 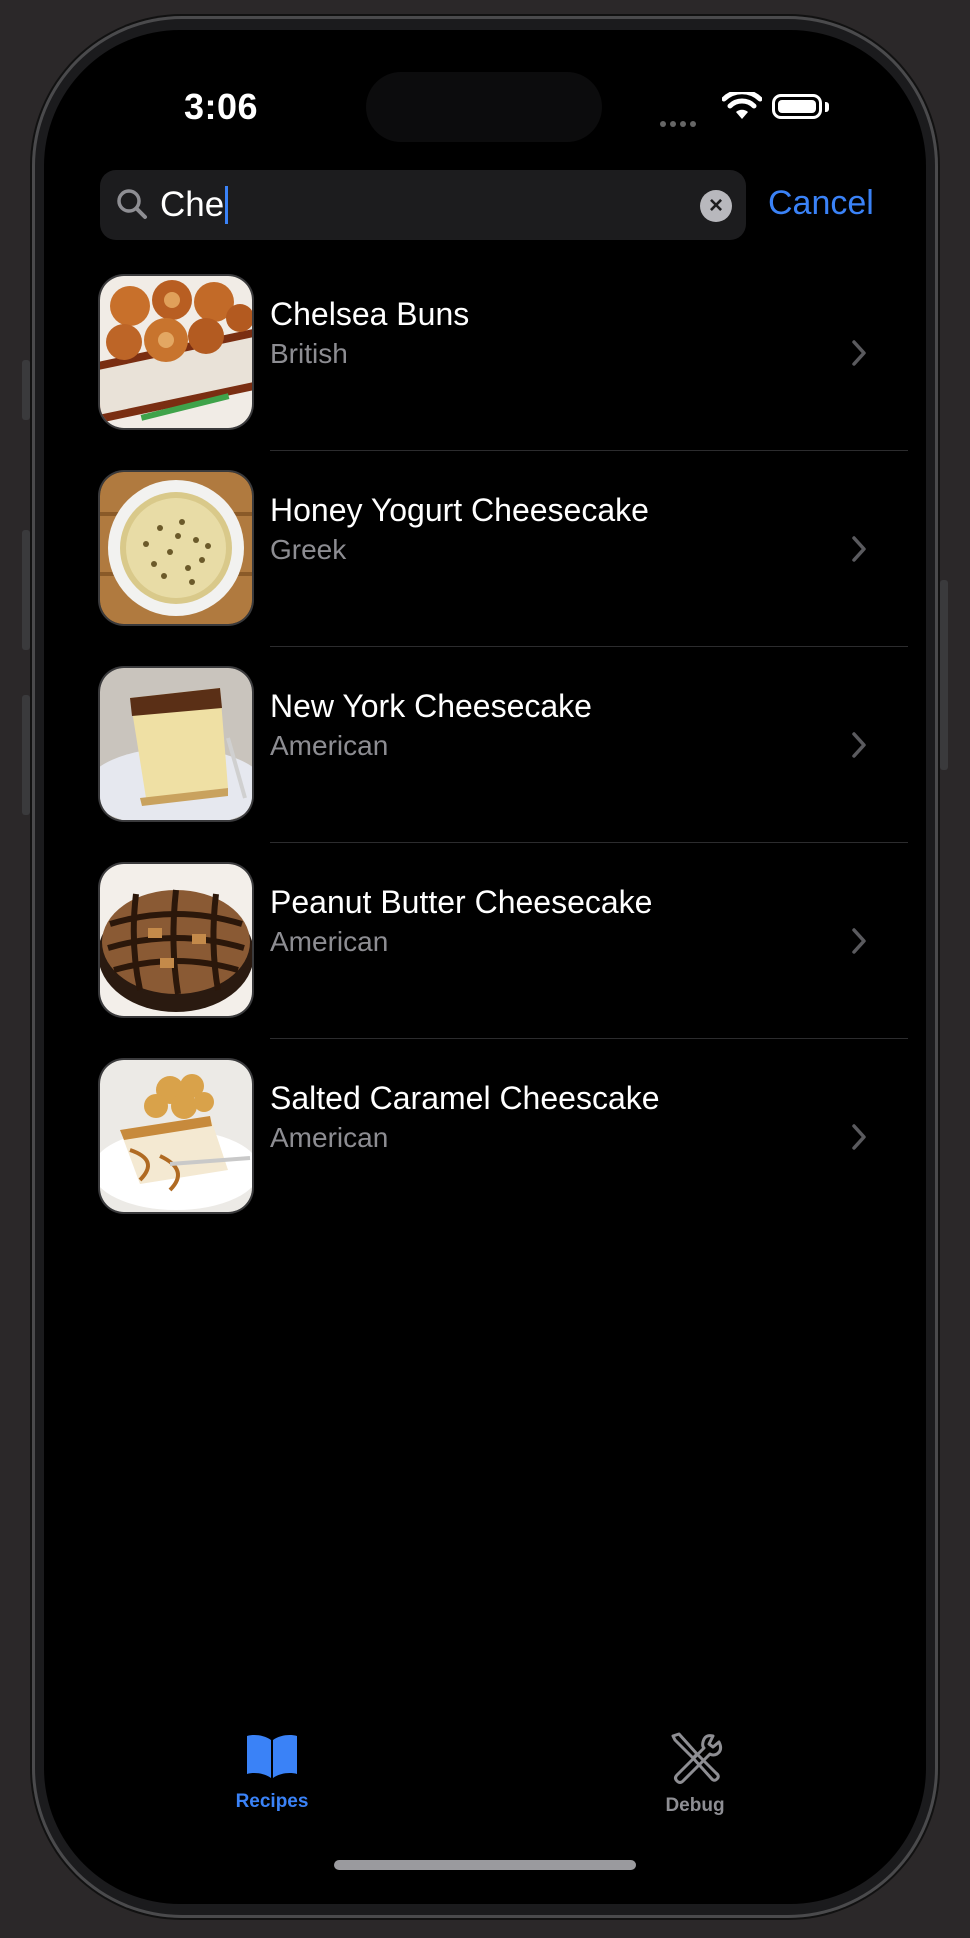 What do you see at coordinates (821, 203) in the screenshot?
I see `cancel-button: Cancel` at bounding box center [821, 203].